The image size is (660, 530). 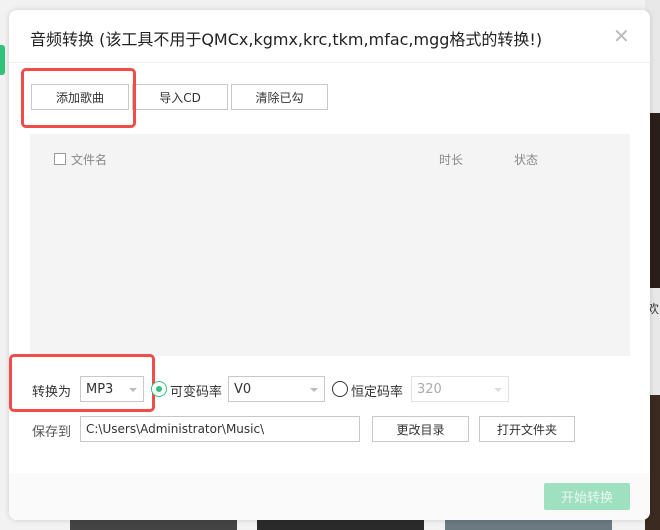 What do you see at coordinates (451, 160) in the screenshot?
I see `column-duration: 时长` at bounding box center [451, 160].